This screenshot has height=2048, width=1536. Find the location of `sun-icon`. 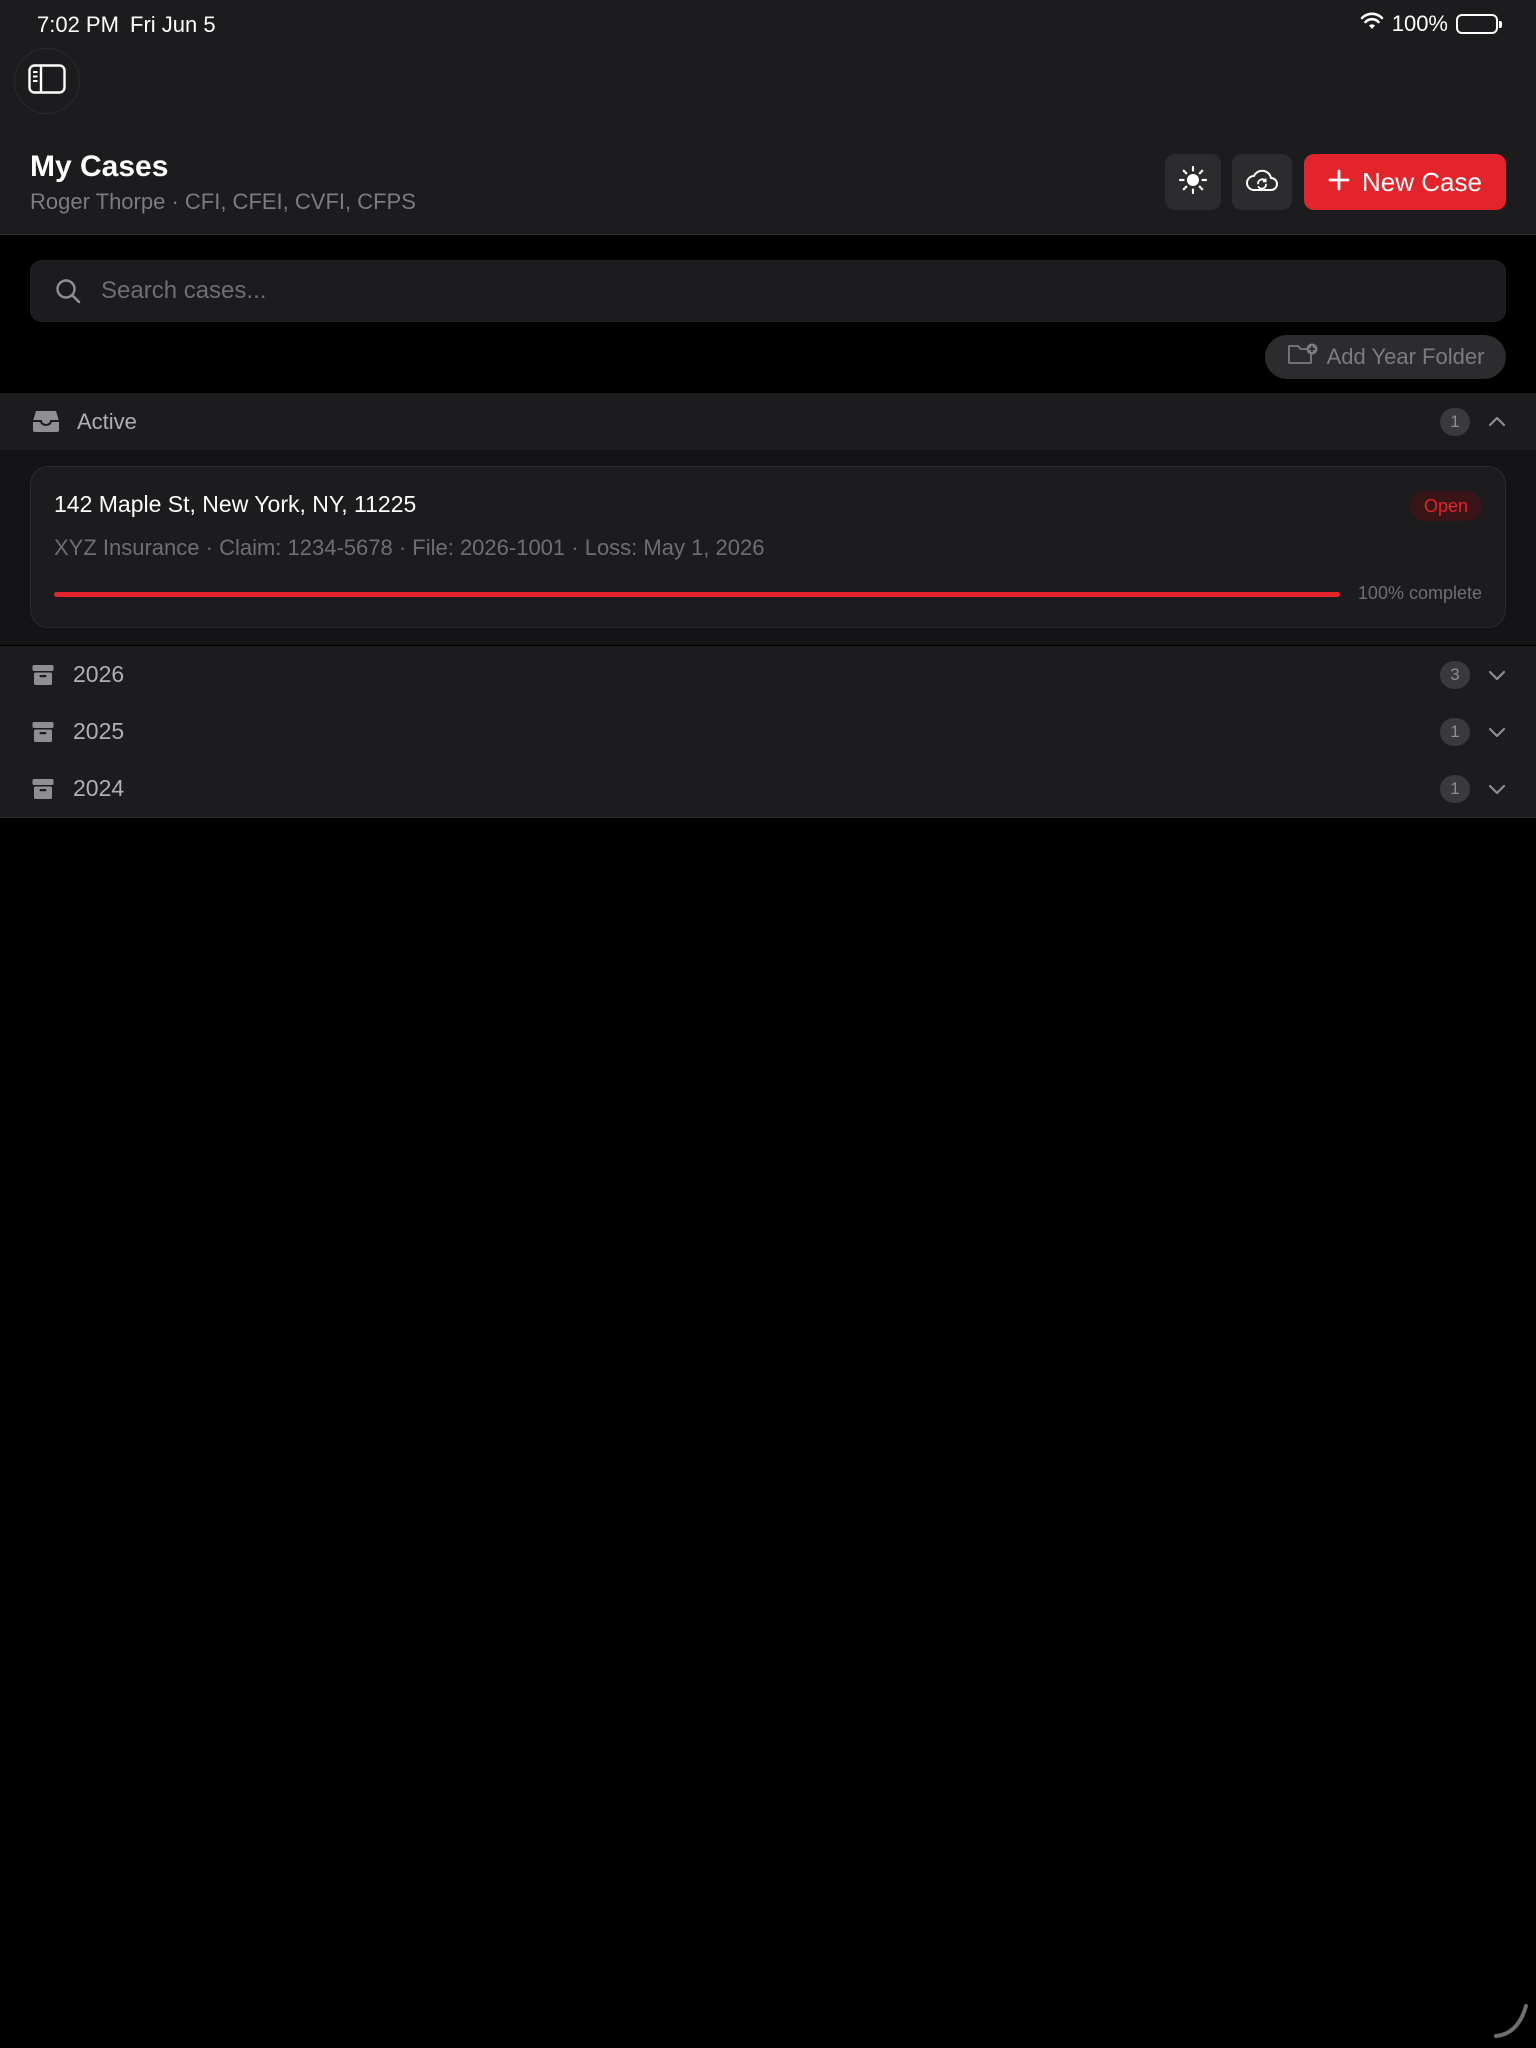

sun-icon is located at coordinates (1193, 182).